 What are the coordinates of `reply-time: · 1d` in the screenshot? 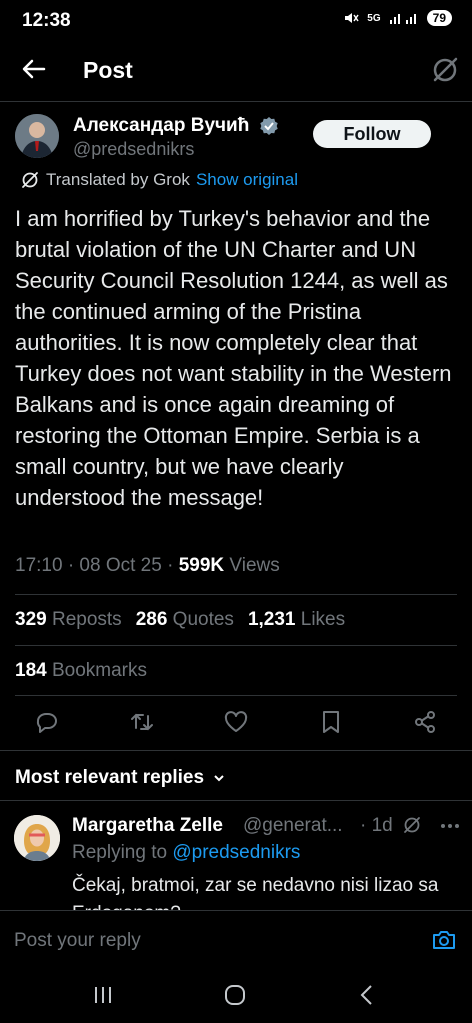 It's located at (376, 825).